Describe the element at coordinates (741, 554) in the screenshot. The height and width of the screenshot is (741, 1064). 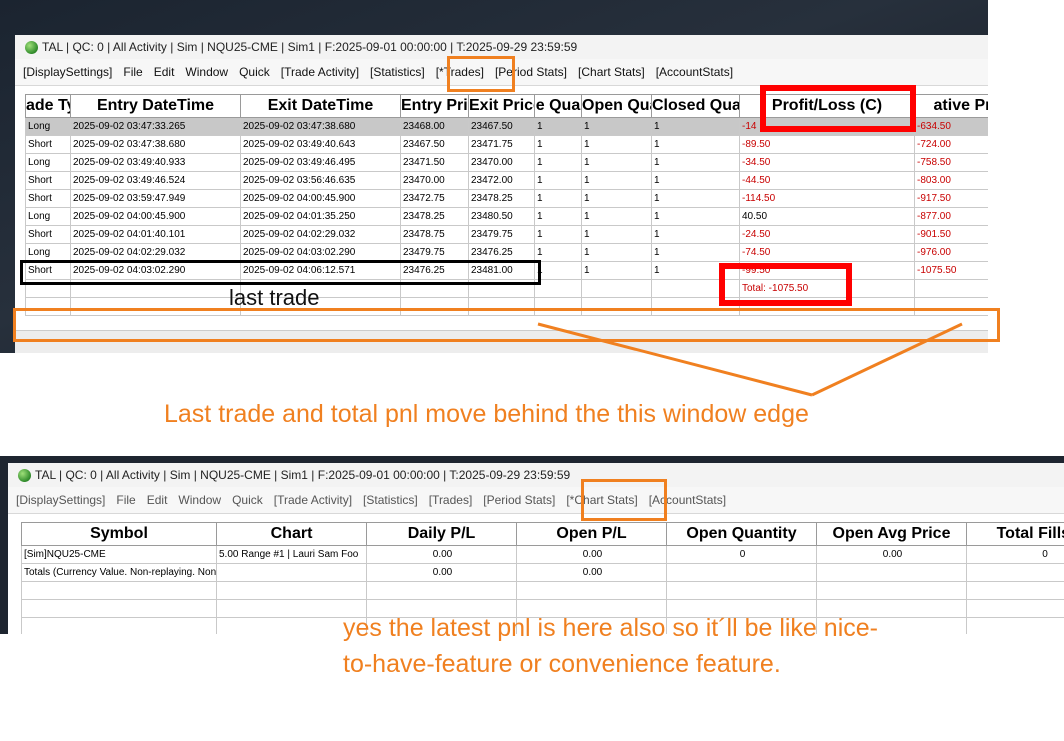
I see `cell-open-qty: 0` at that location.